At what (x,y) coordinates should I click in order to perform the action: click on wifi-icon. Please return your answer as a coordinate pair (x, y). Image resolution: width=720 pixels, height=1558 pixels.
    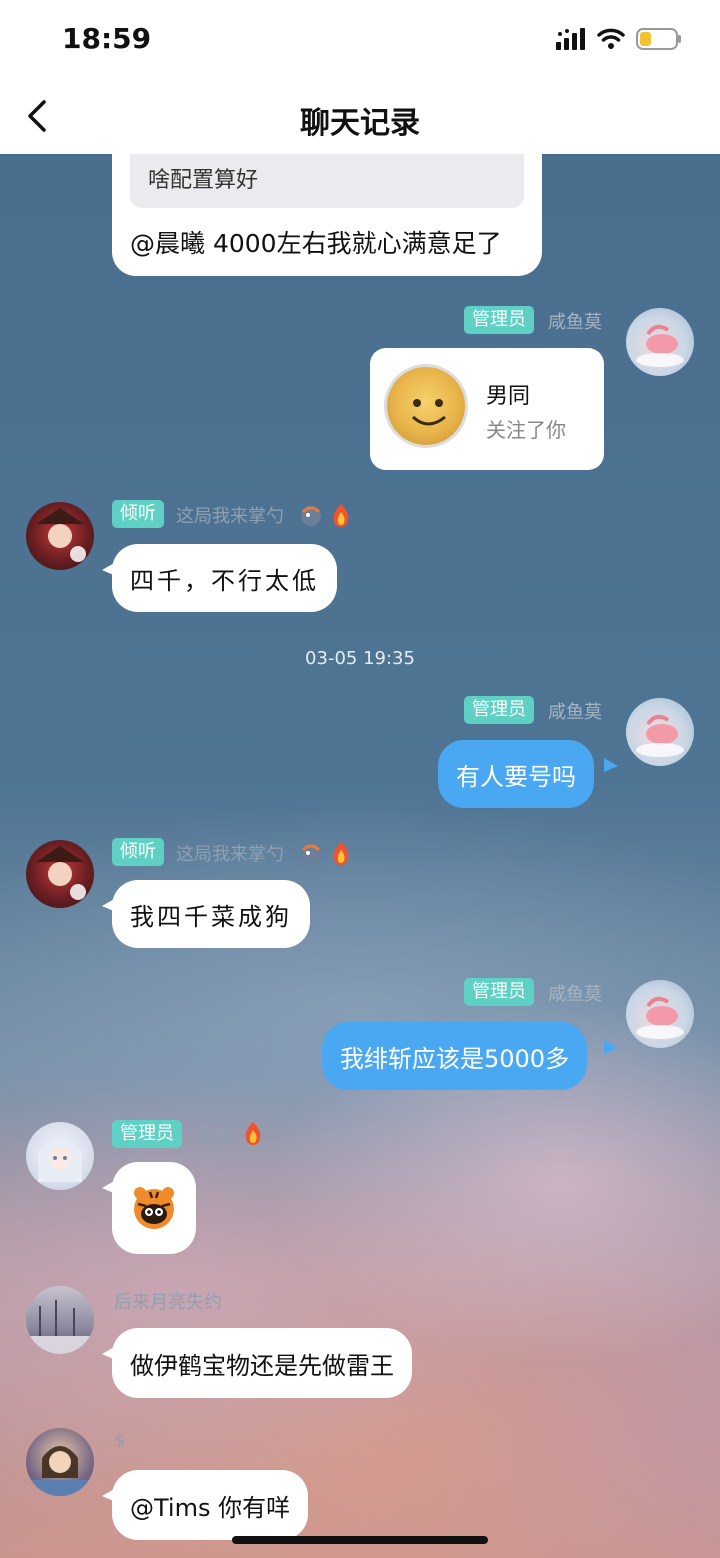
    Looking at the image, I should click on (611, 38).